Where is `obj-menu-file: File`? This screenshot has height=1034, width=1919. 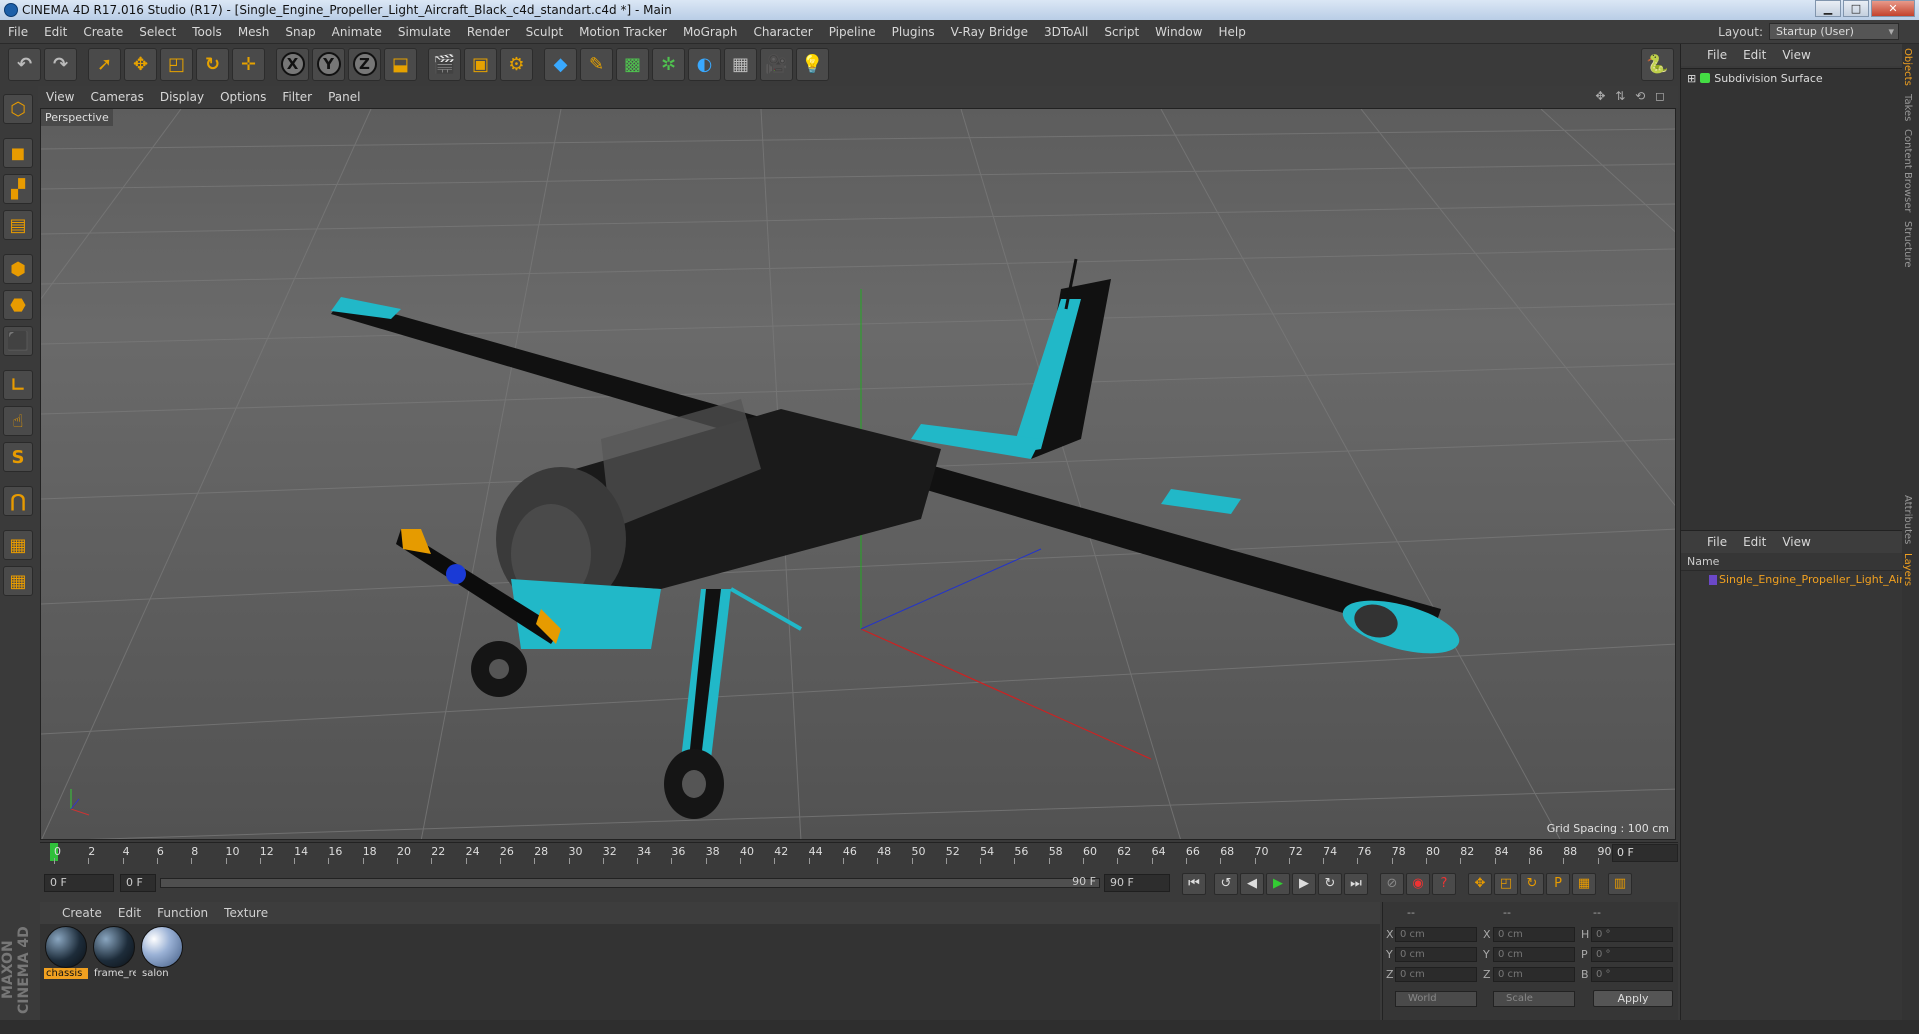 obj-menu-file: File is located at coordinates (1717, 55).